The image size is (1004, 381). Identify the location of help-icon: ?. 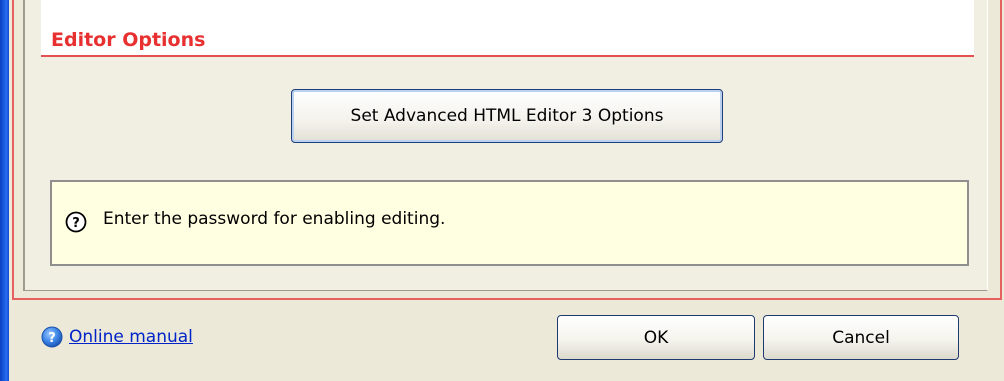
(52, 337).